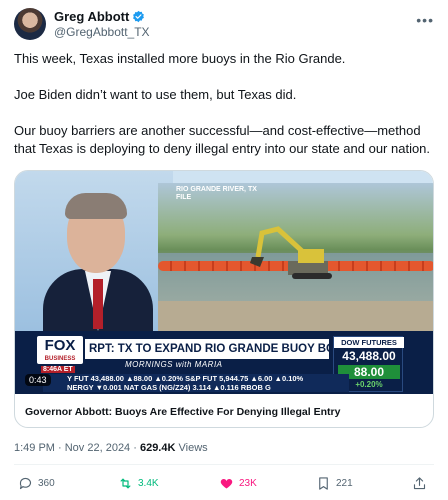 The height and width of the screenshot is (500, 448). Describe the element at coordinates (139, 16) in the screenshot. I see `verified-badge-icon` at that location.